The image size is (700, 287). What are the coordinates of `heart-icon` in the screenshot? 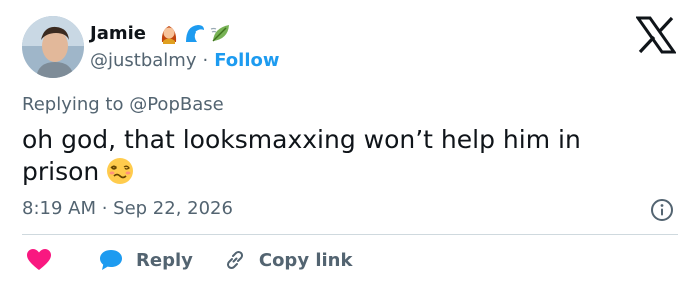 It's located at (39, 260).